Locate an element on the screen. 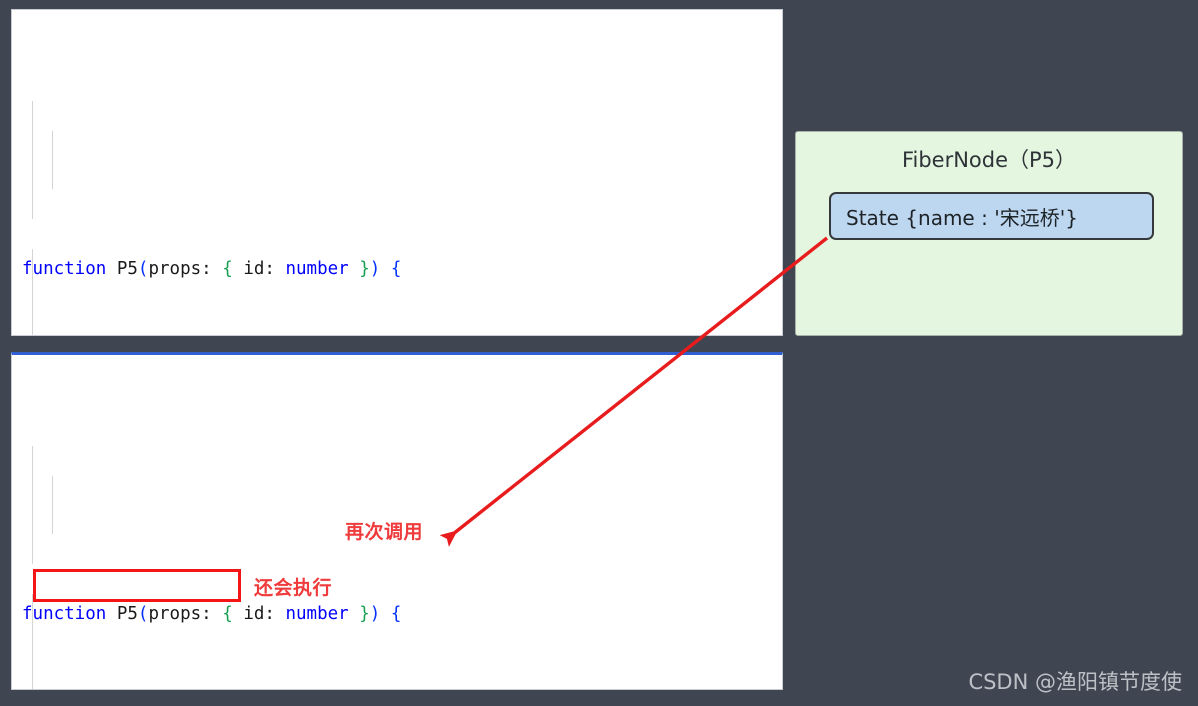 Image resolution: width=1198 pixels, height=706 pixels. fiber-node-title: FiberNode（P5） is located at coordinates (989, 160).